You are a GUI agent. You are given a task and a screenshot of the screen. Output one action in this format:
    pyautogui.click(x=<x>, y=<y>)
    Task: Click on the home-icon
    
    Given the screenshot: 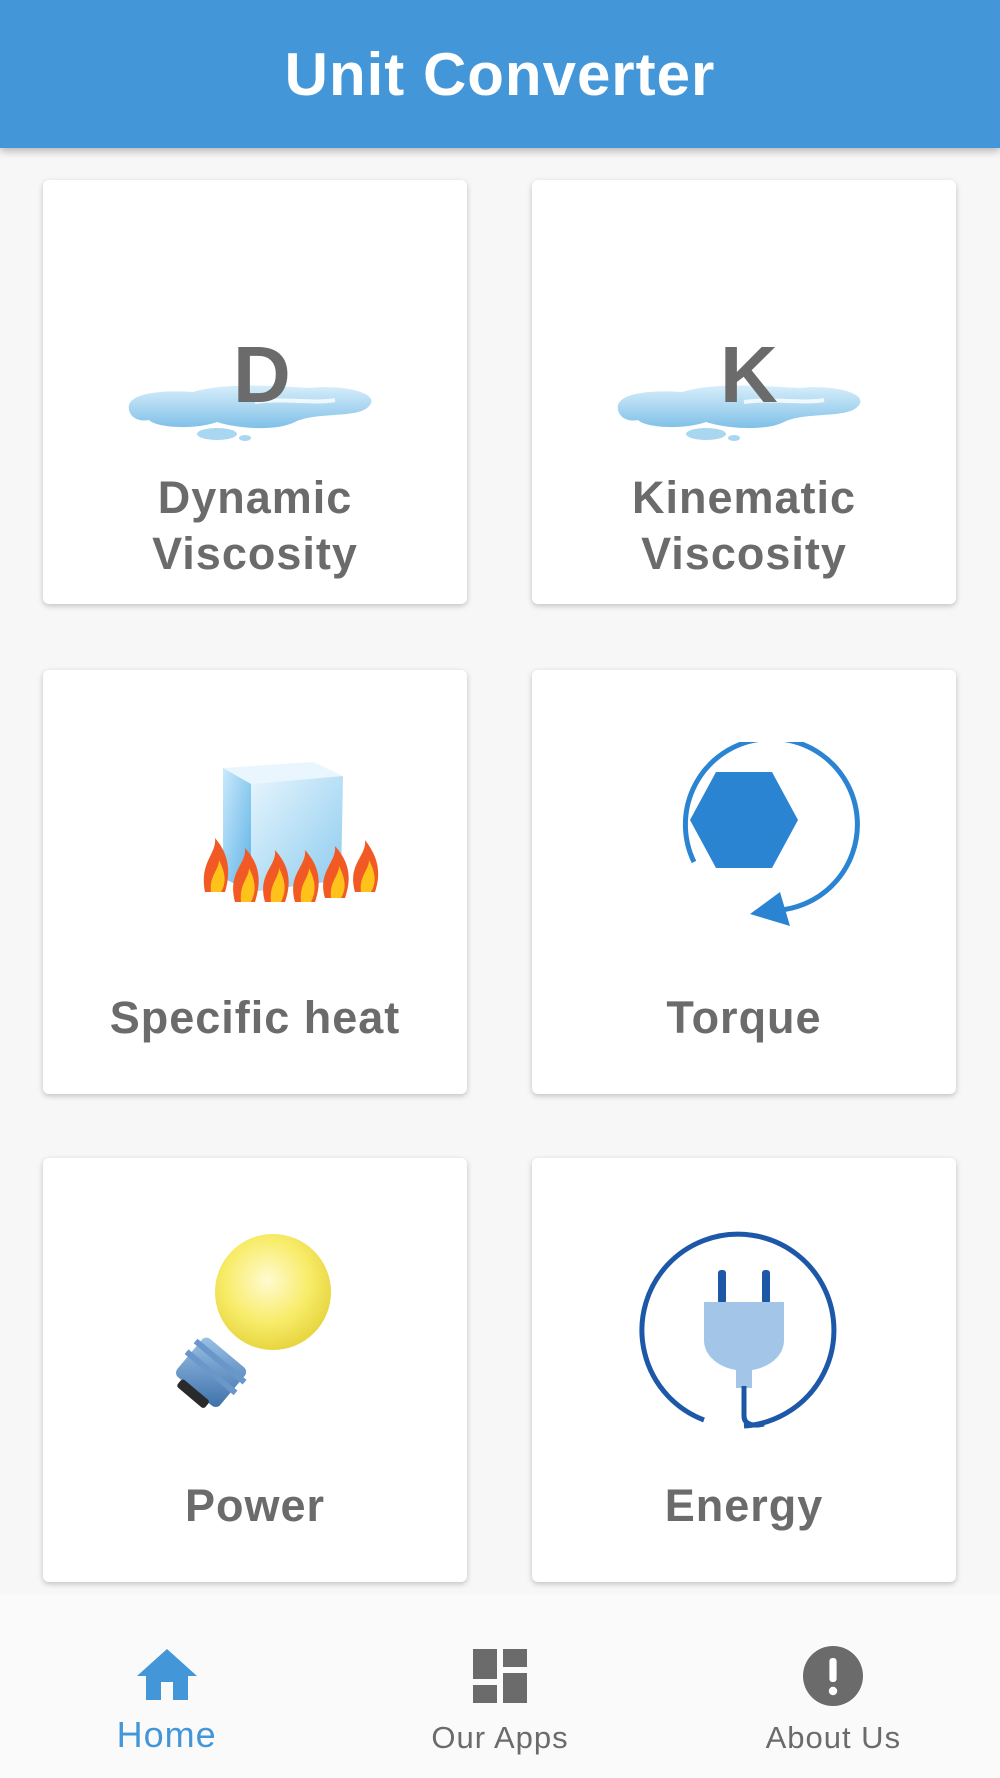 What is the action you would take?
    pyautogui.click(x=167, y=1676)
    